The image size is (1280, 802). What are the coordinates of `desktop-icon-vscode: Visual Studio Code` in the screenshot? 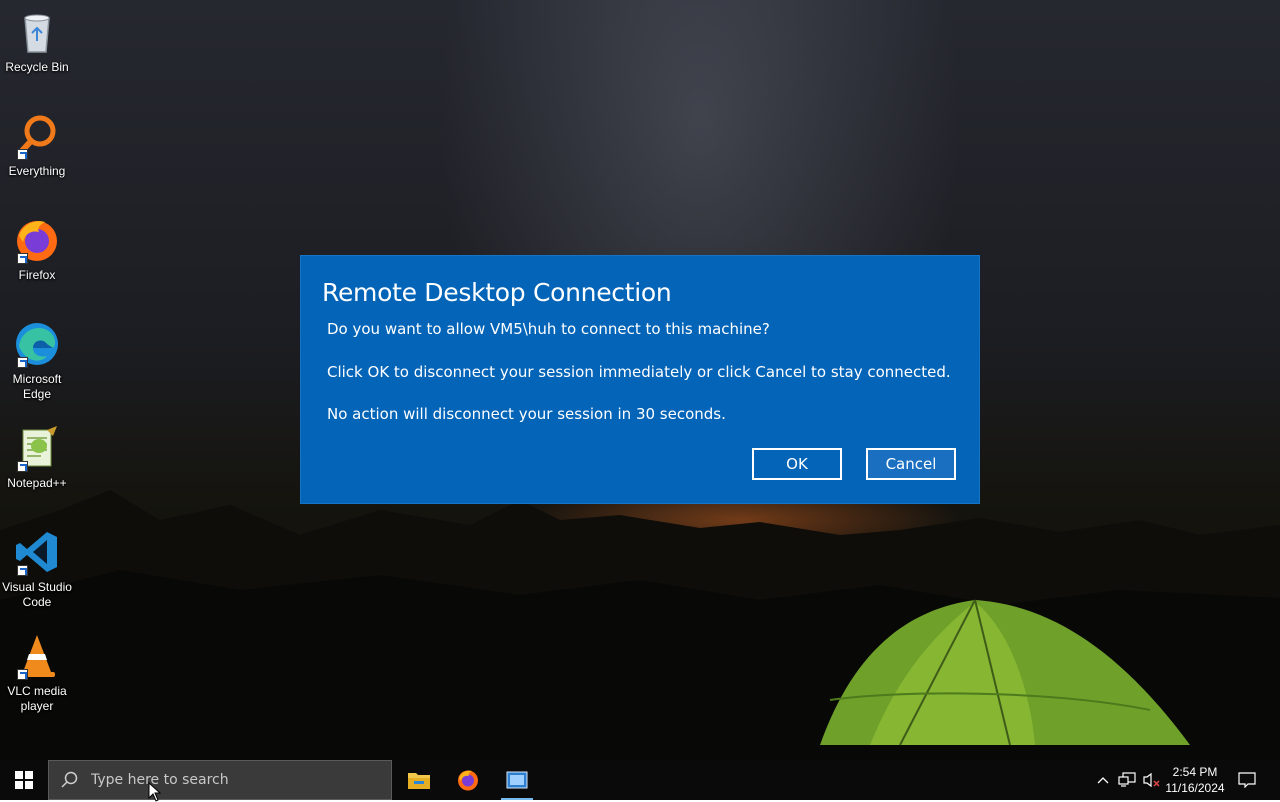 It's located at (37, 569).